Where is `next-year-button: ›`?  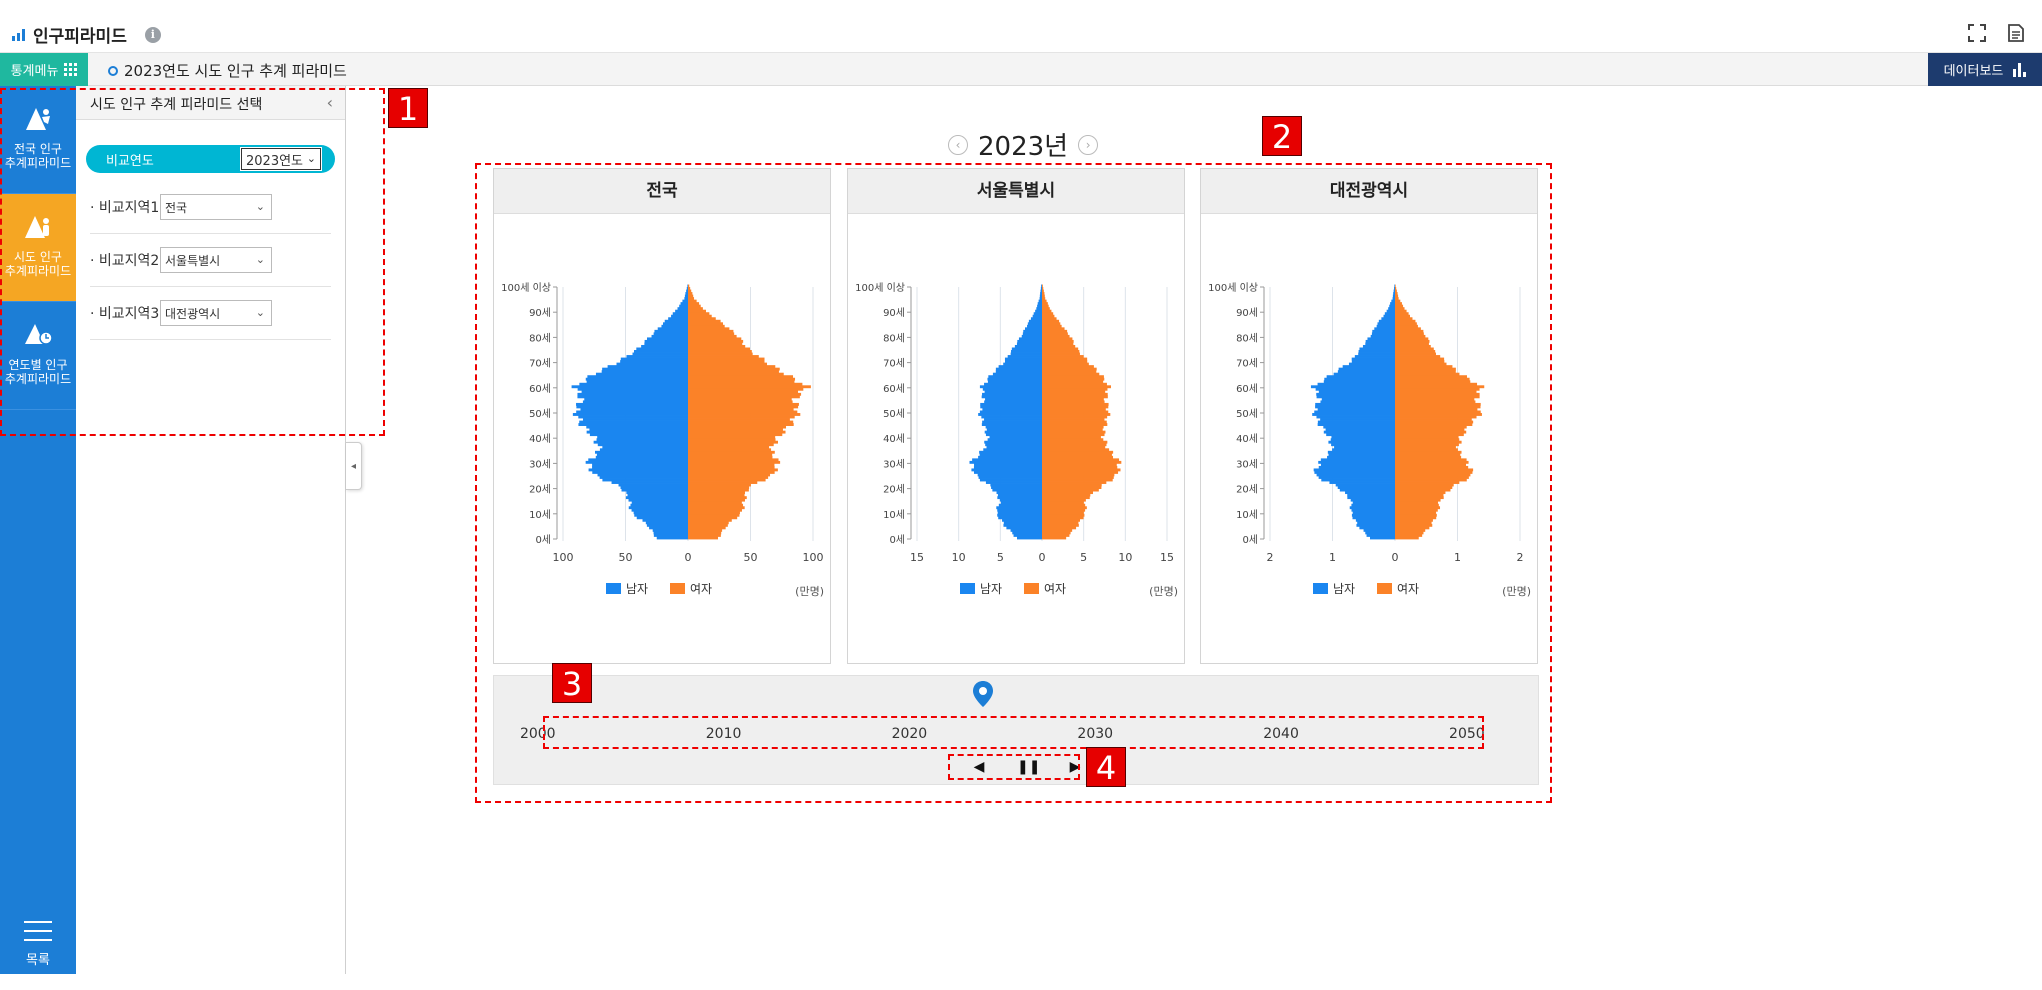 next-year-button: › is located at coordinates (1088, 144).